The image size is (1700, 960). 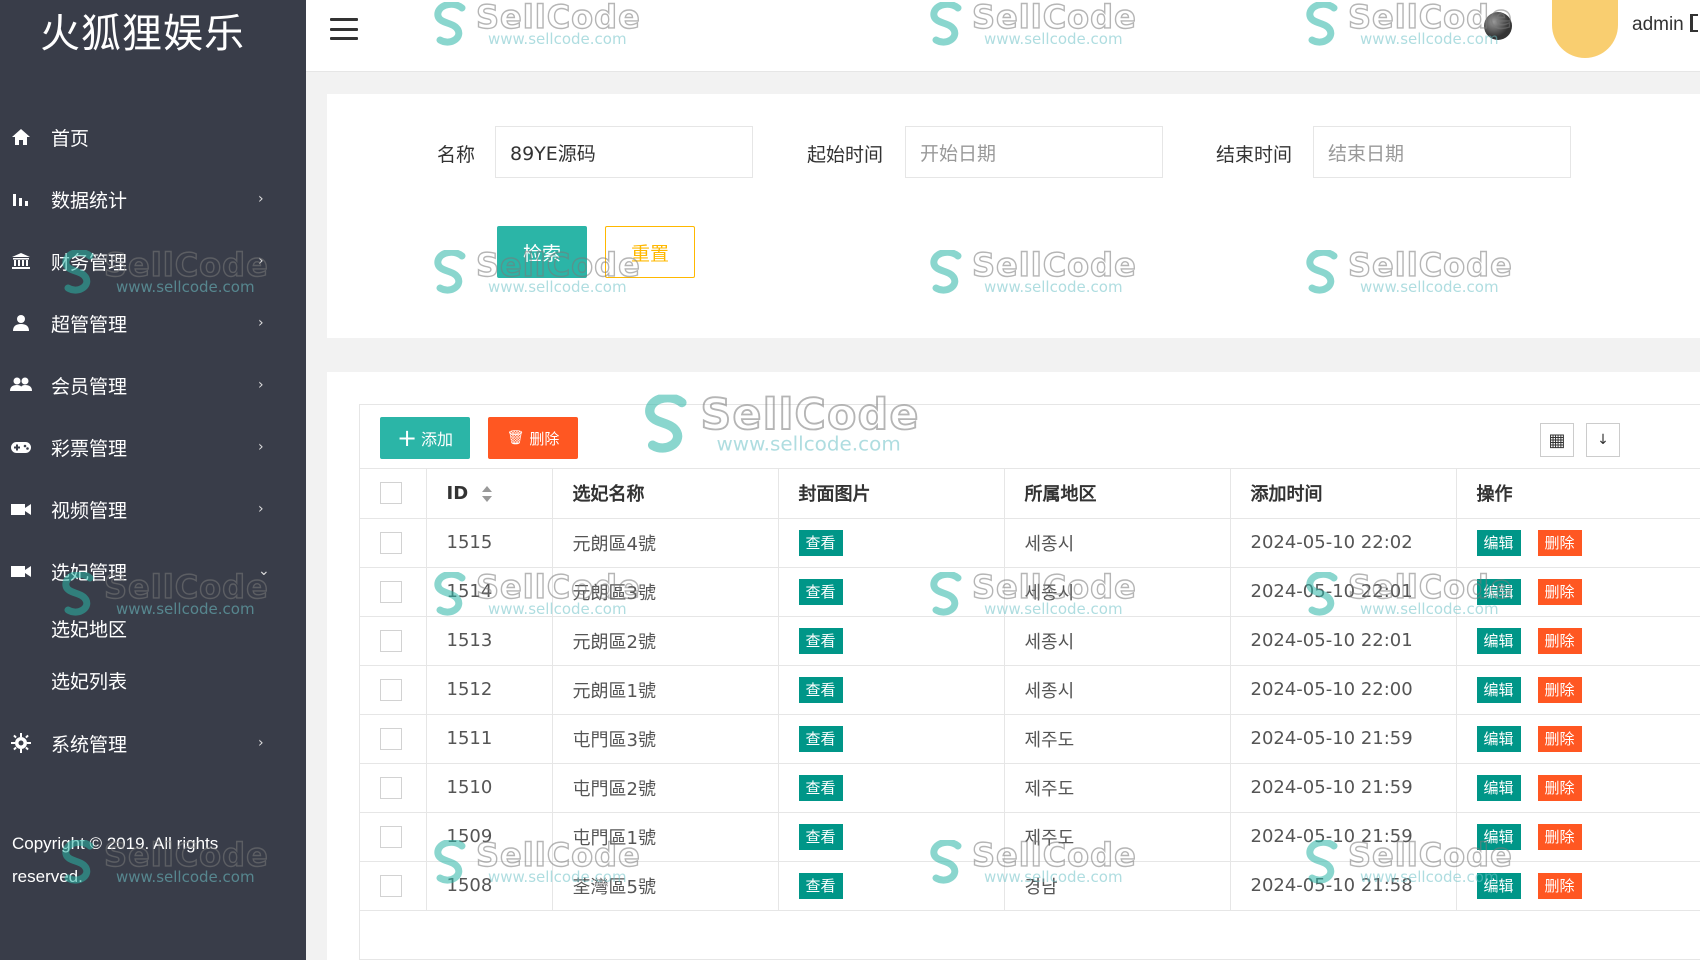 What do you see at coordinates (1030, 739) in the screenshot?
I see `table-row: 1511 屯門區3號 查看 제주도 2024-05-10 21:59 编辑 删除` at bounding box center [1030, 739].